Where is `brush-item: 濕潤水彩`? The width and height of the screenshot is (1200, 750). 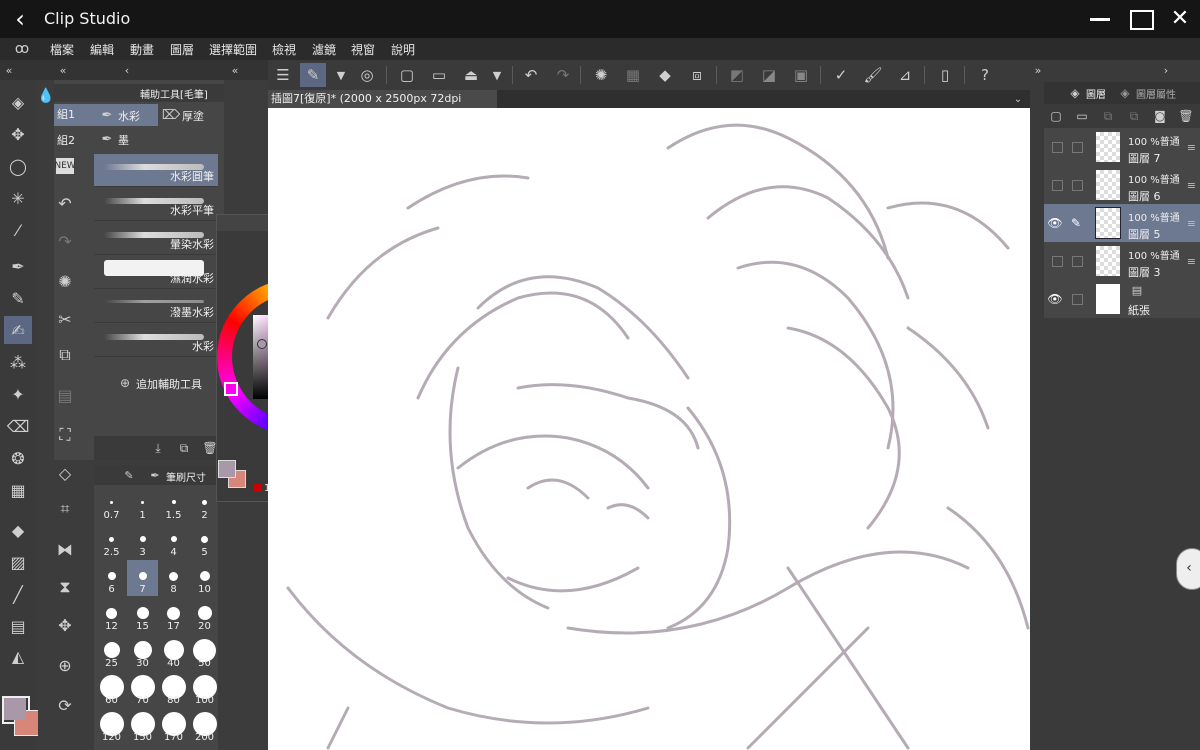 brush-item: 濕潤水彩 is located at coordinates (156, 272).